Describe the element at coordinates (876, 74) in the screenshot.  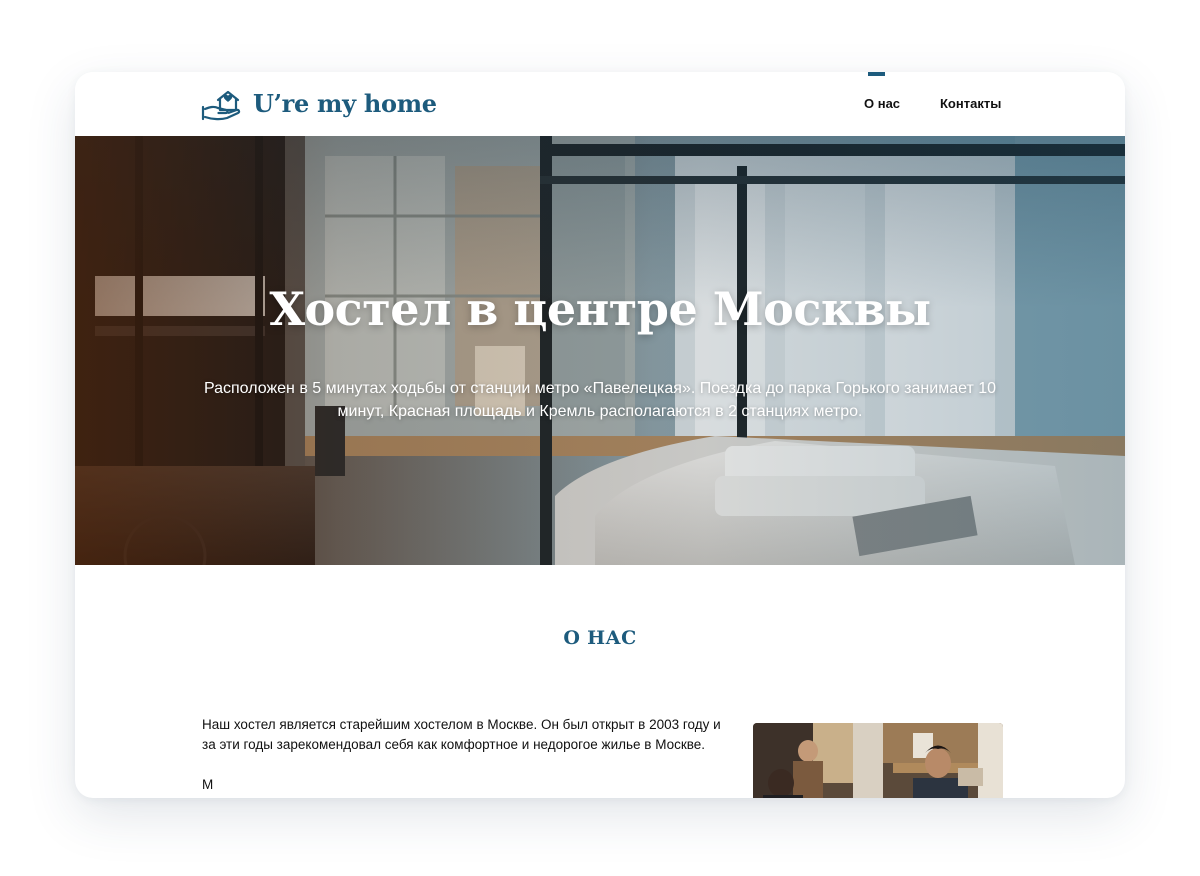
I see `nav-active-indicator` at that location.